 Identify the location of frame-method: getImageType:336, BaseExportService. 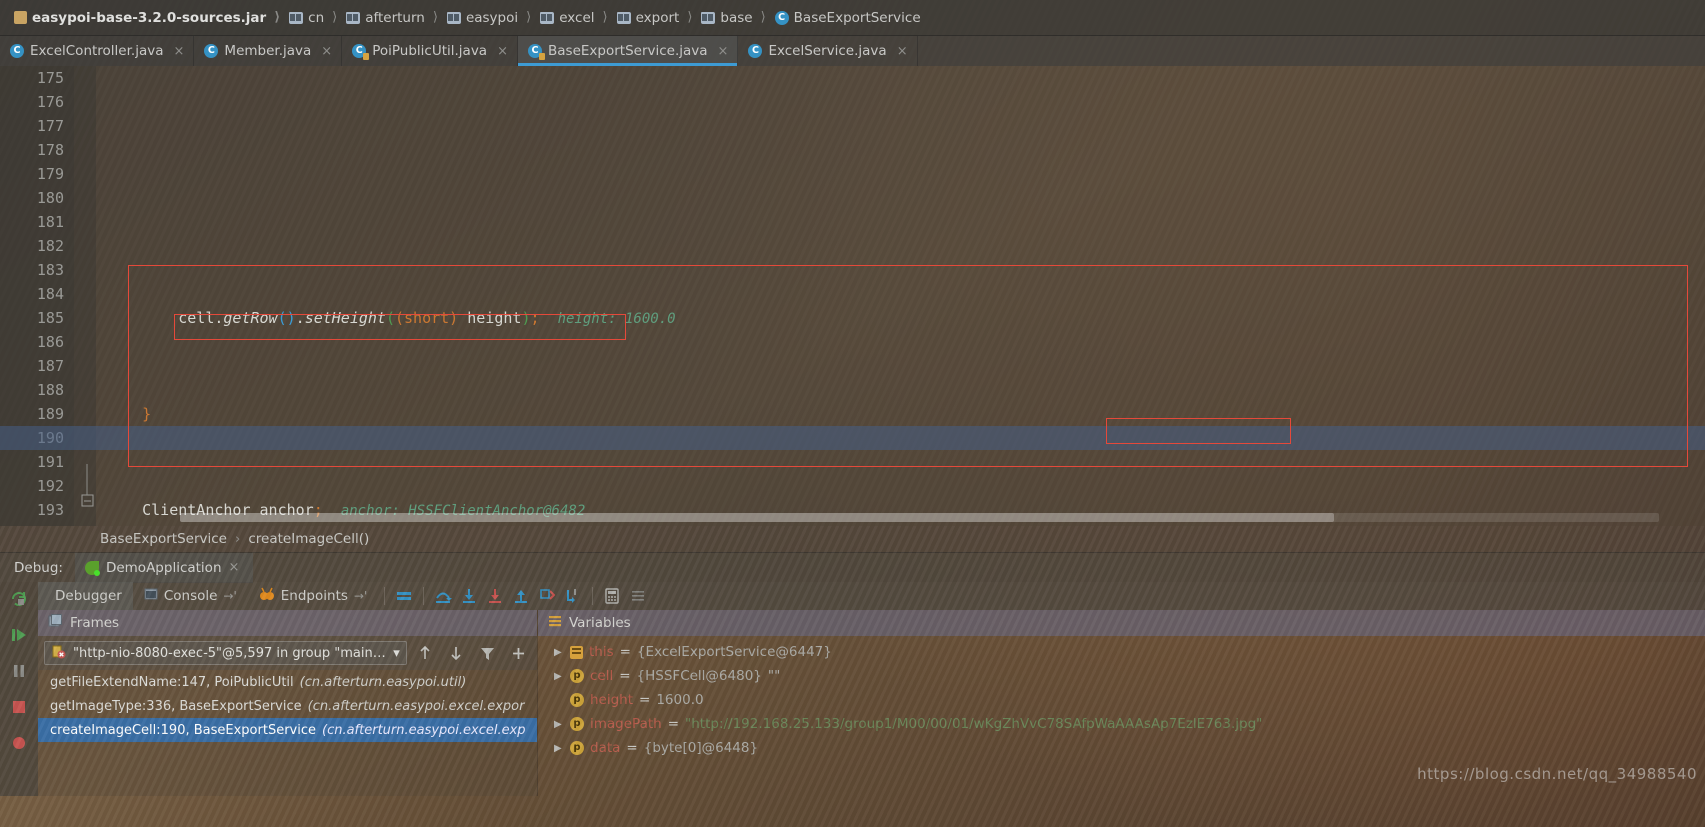
(176, 706).